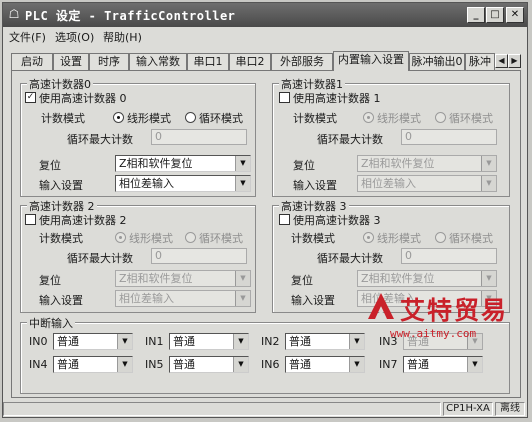  What do you see at coordinates (190, 117) in the screenshot?
I see `counter-0-loop-radio` at bounding box center [190, 117].